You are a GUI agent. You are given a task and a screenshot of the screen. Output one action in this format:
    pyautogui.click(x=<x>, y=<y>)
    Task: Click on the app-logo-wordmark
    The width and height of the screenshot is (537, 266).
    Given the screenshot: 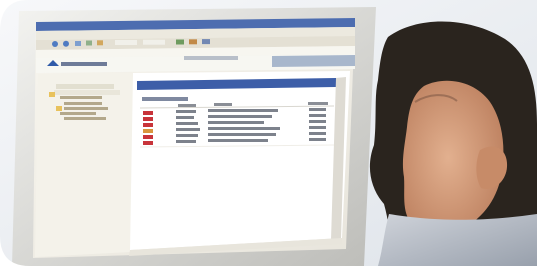 What is the action you would take?
    pyautogui.click(x=84, y=64)
    